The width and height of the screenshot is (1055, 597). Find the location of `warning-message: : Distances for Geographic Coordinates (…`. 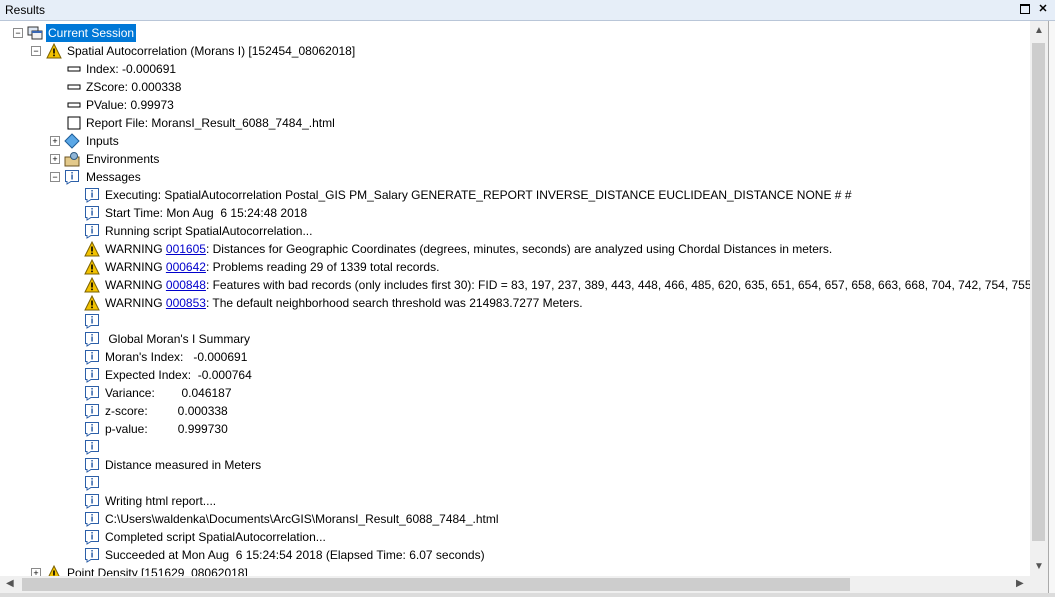

warning-message: : Distances for Geographic Coordinates (… is located at coordinates (519, 249).